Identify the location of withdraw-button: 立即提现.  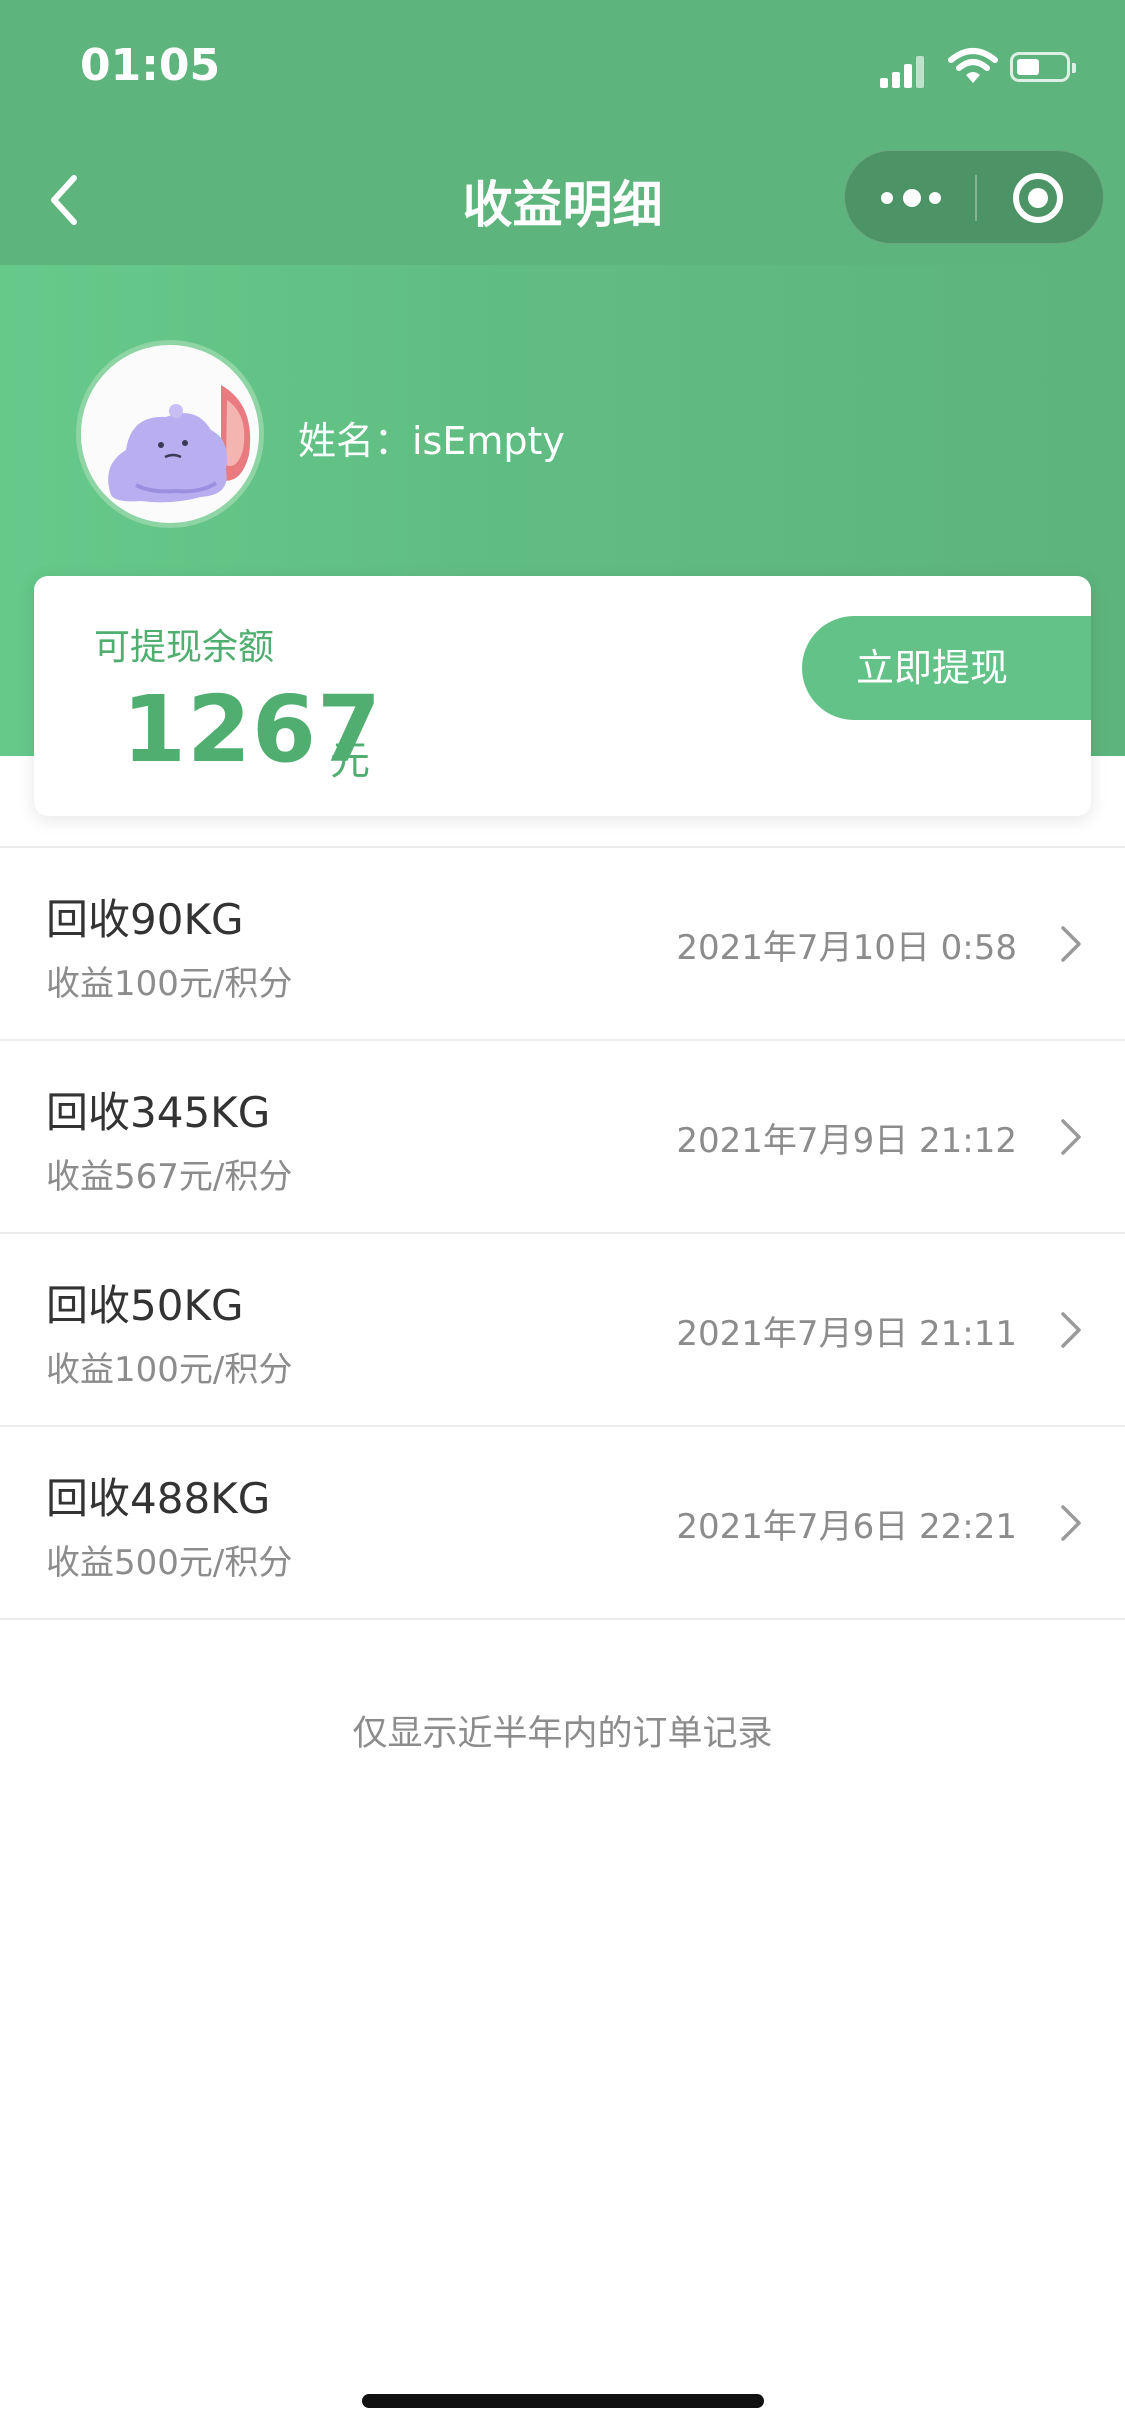
(946, 668).